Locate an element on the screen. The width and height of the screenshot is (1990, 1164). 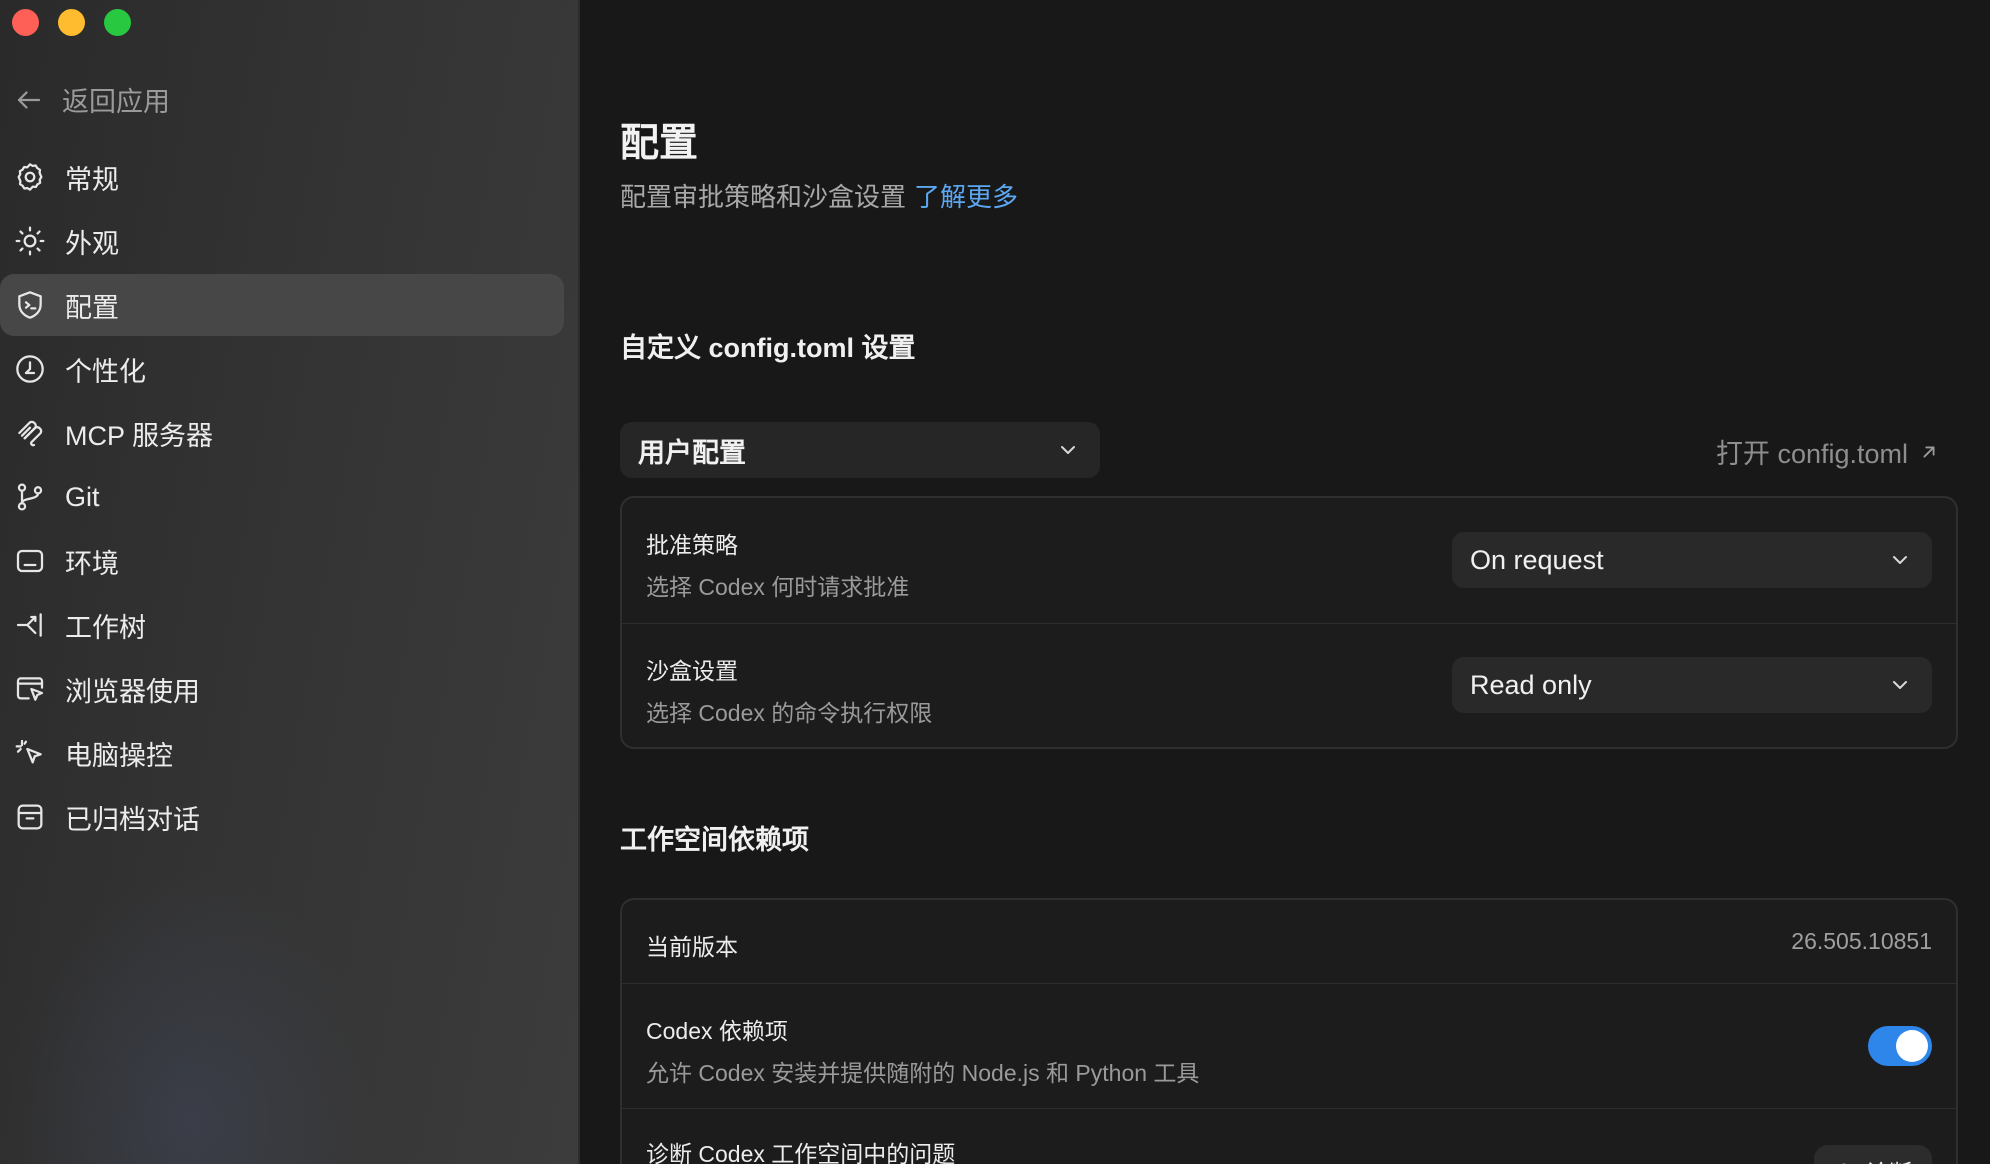
sidebar-item-general: 常规 is located at coordinates (282, 177).